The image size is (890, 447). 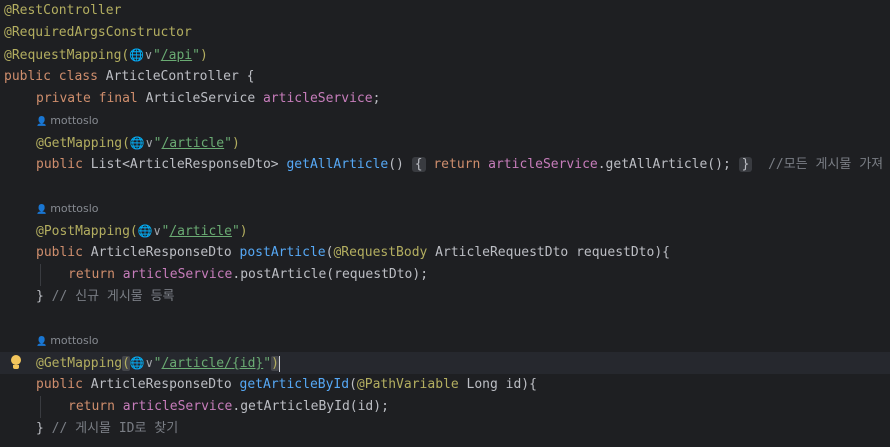 I want to click on type-name: List<ArticleResponseDto>, so click(x=188, y=164).